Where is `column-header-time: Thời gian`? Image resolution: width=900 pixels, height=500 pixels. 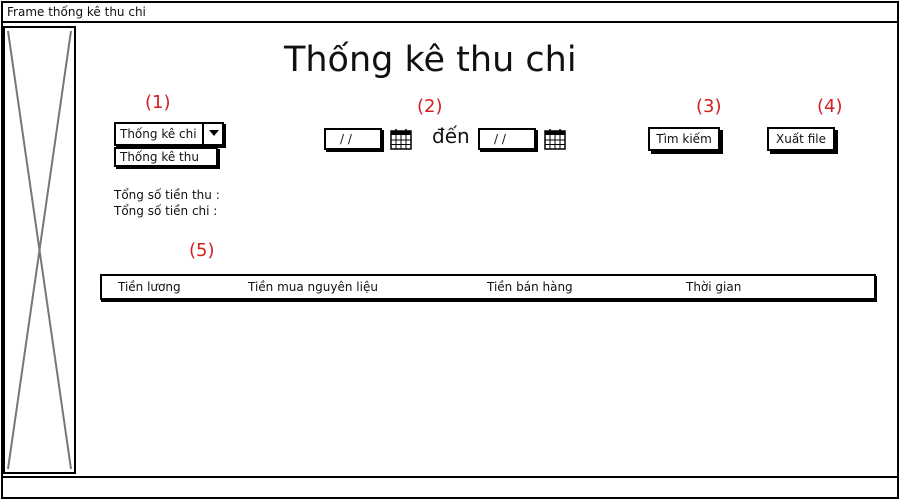
column-header-time: Thời gian is located at coordinates (713, 287).